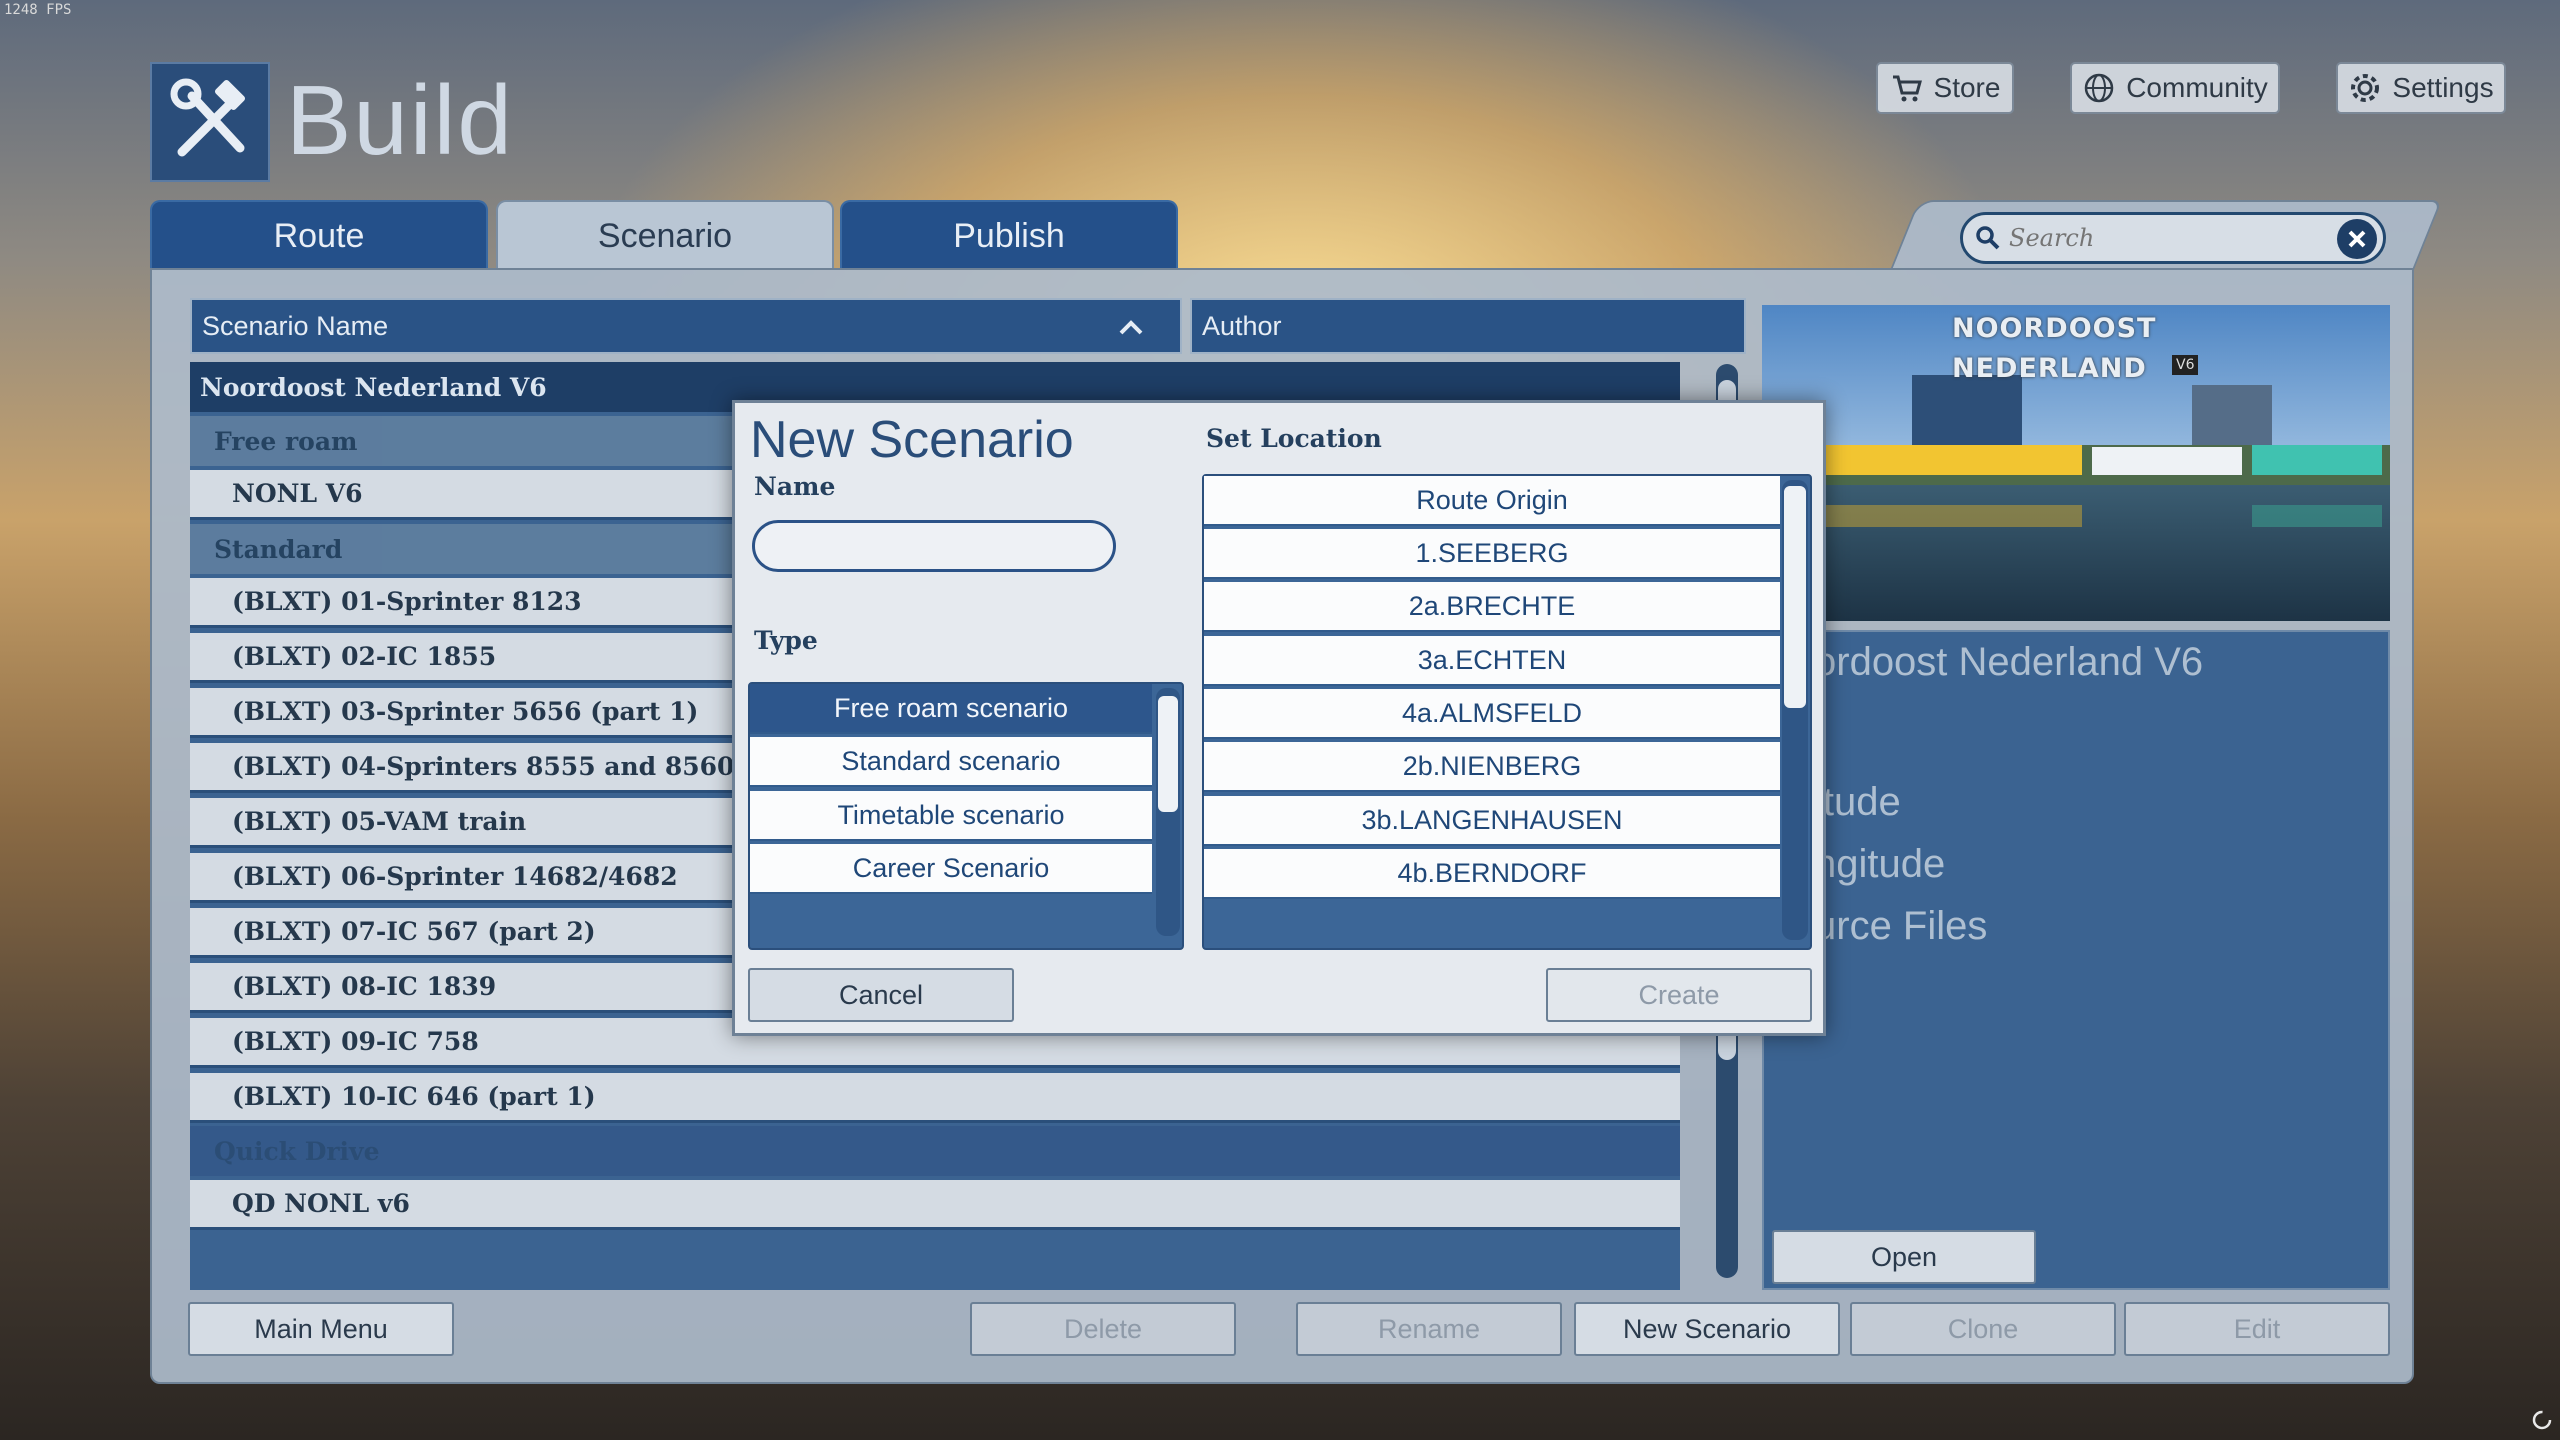 The image size is (2560, 1440). Describe the element at coordinates (1904, 1257) in the screenshot. I see `open-button: Open` at that location.